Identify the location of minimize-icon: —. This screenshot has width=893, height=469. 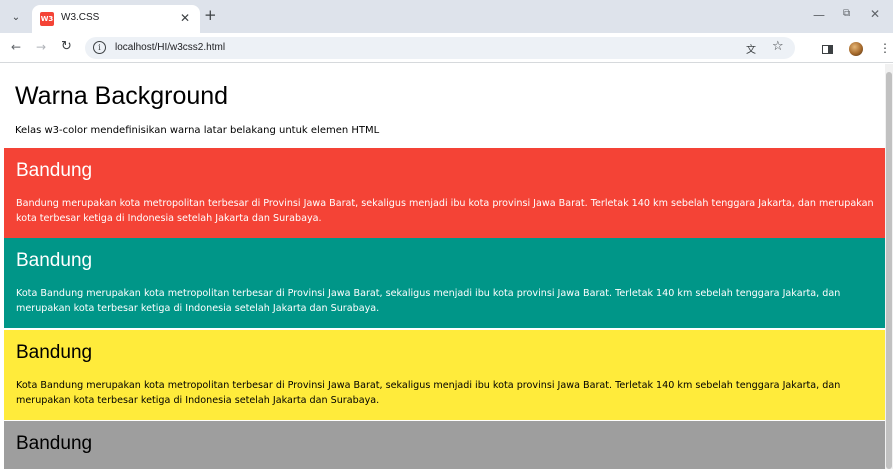
(819, 15).